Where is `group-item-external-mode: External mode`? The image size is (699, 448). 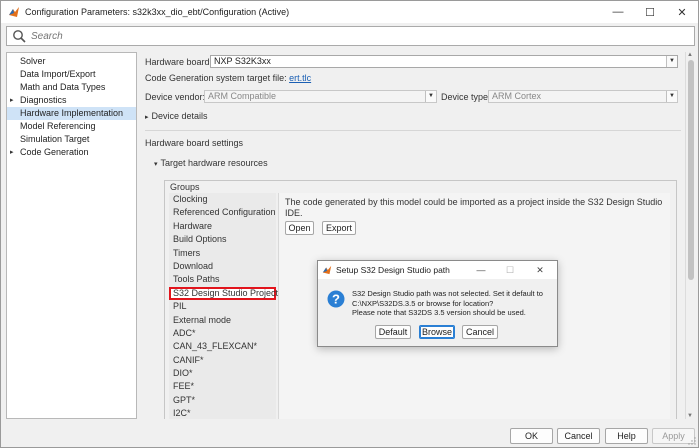
group-item-external-mode: External mode is located at coordinates (222, 320).